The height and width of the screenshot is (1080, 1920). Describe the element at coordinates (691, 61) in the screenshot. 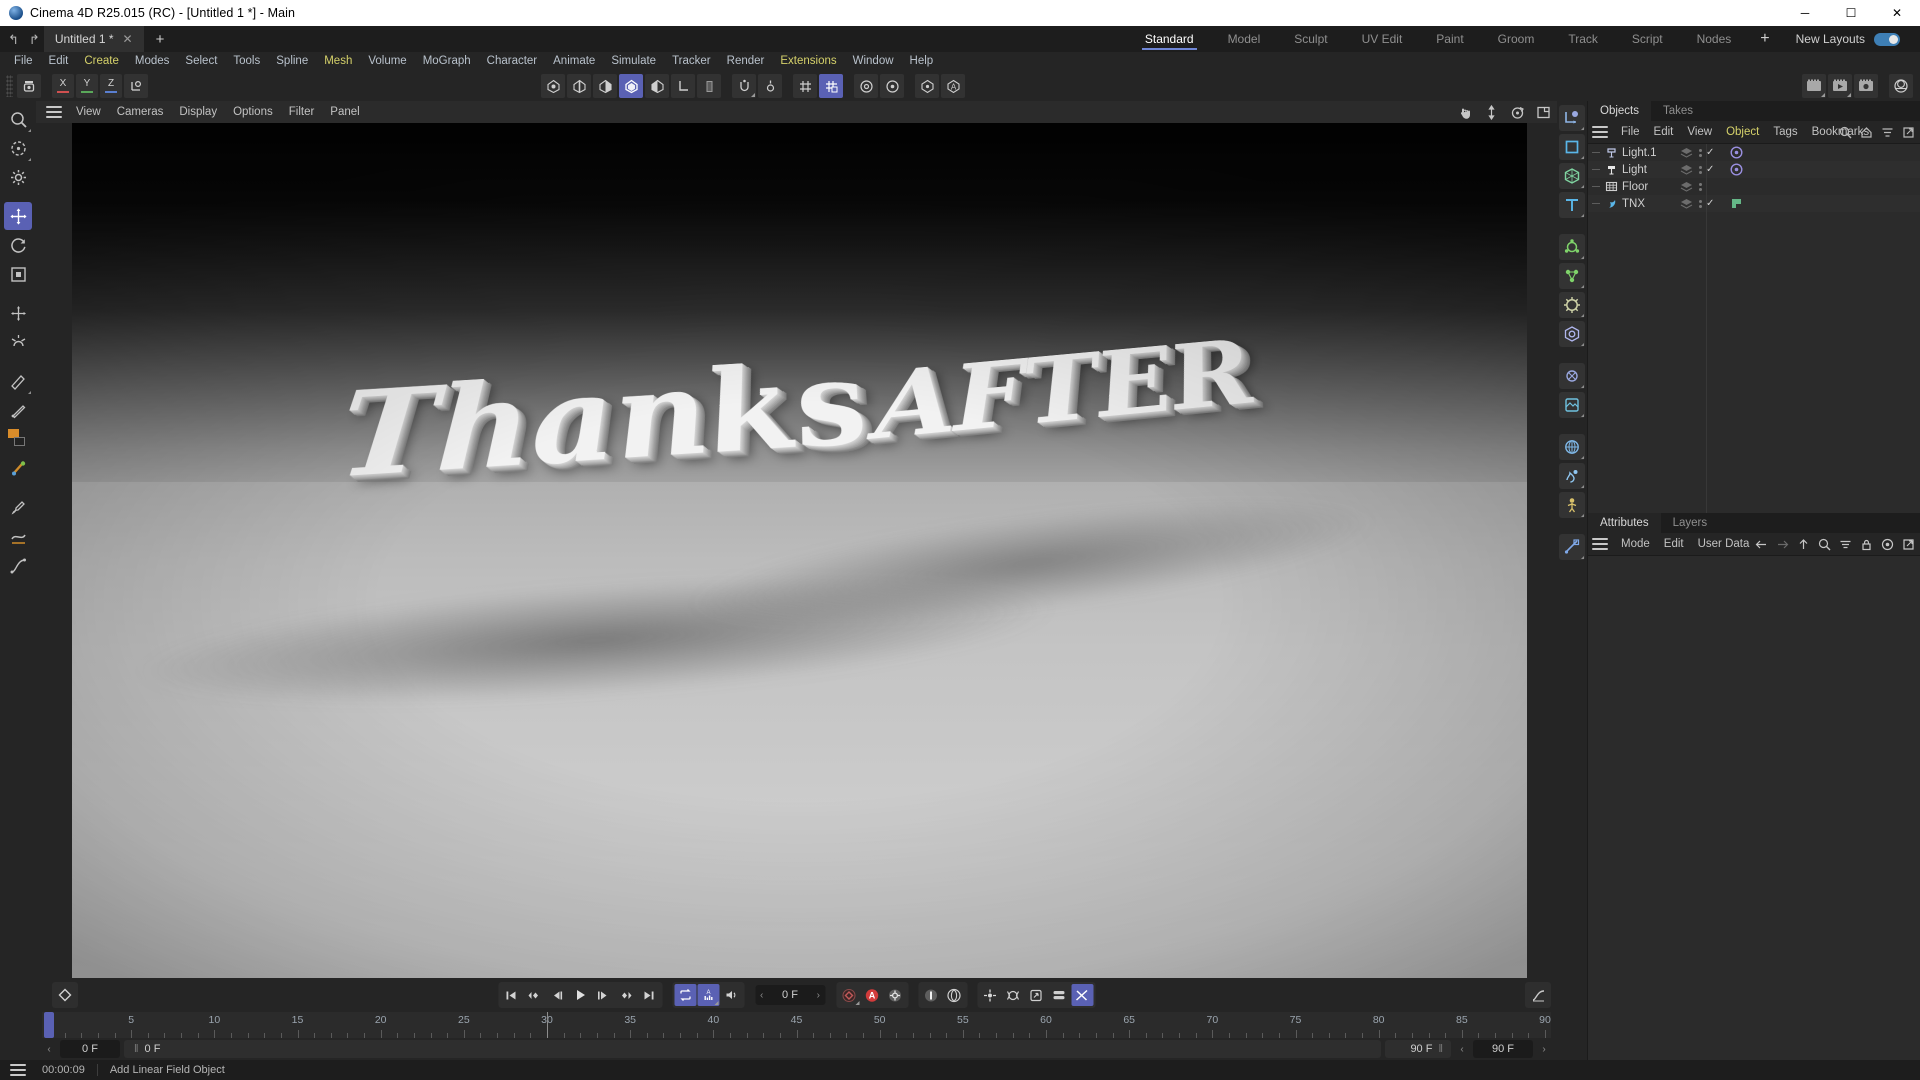

I see `menu-tracker: Tracker` at that location.